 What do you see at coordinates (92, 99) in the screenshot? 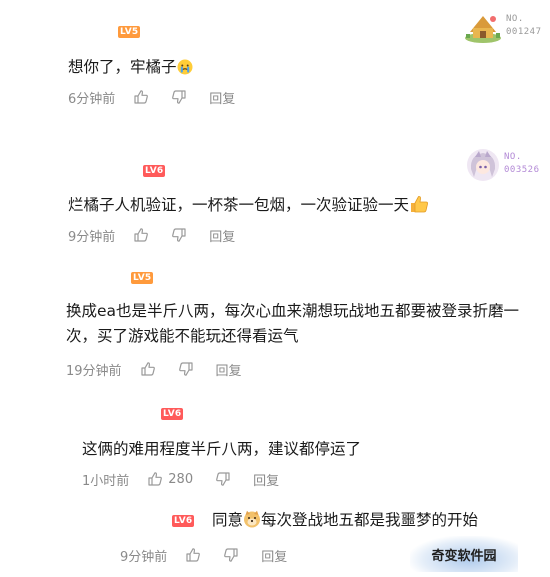
I see `comment-time: 6分钟前` at bounding box center [92, 99].